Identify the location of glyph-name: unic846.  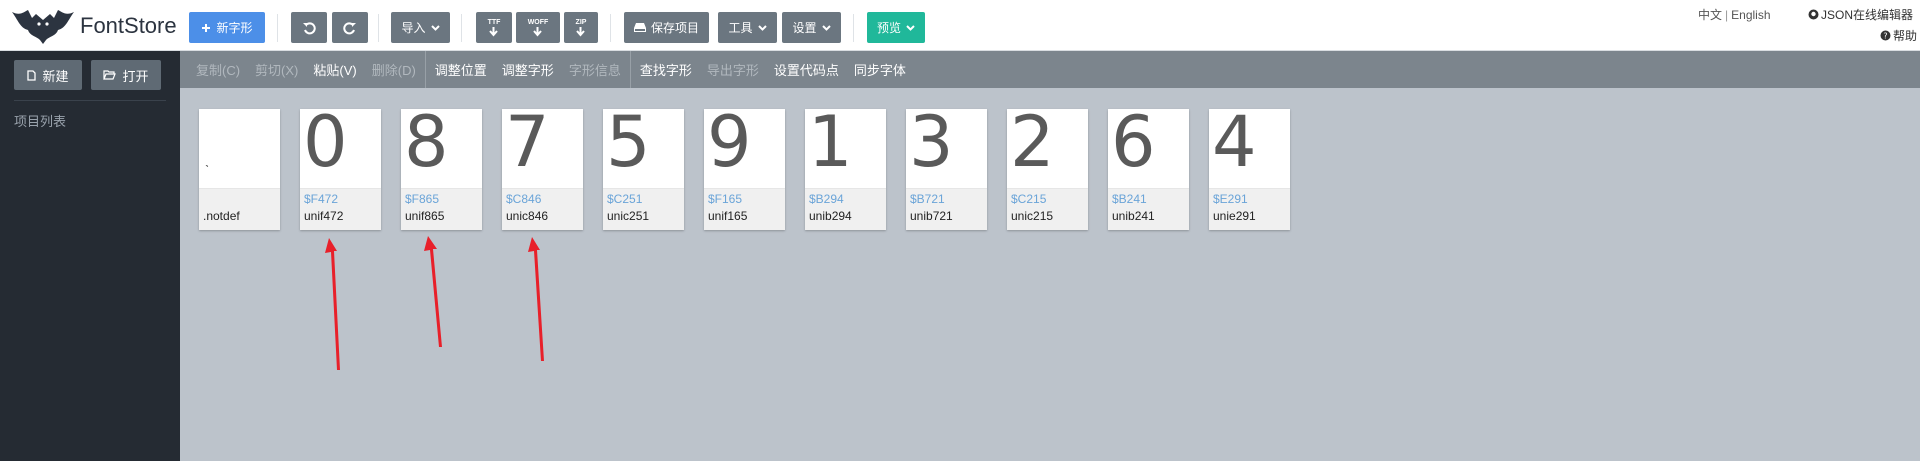
(527, 216).